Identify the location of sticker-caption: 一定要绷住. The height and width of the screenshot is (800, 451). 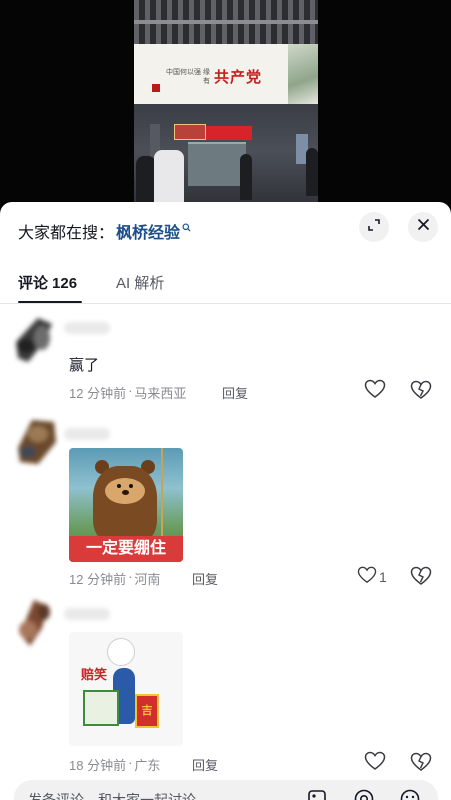
(126, 549).